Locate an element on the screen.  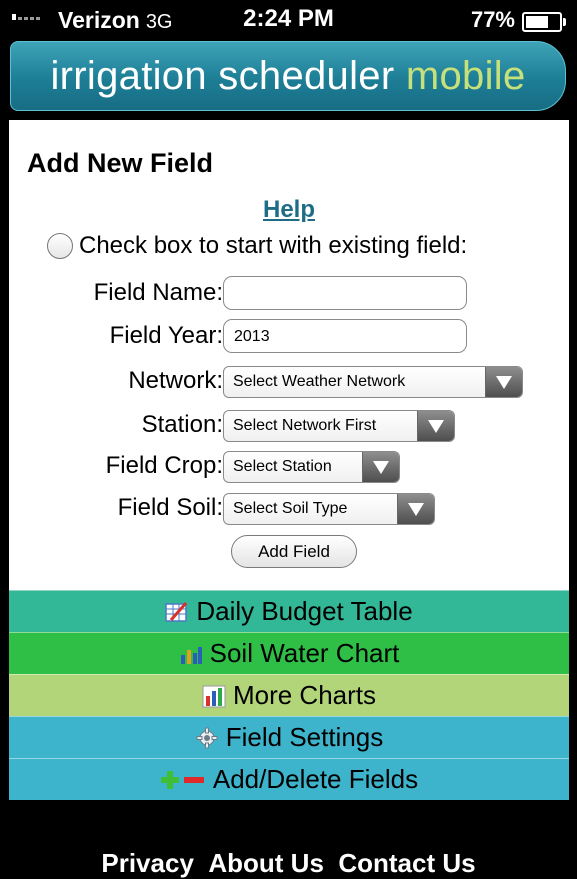
contact-link: Contact Us is located at coordinates (406, 863).